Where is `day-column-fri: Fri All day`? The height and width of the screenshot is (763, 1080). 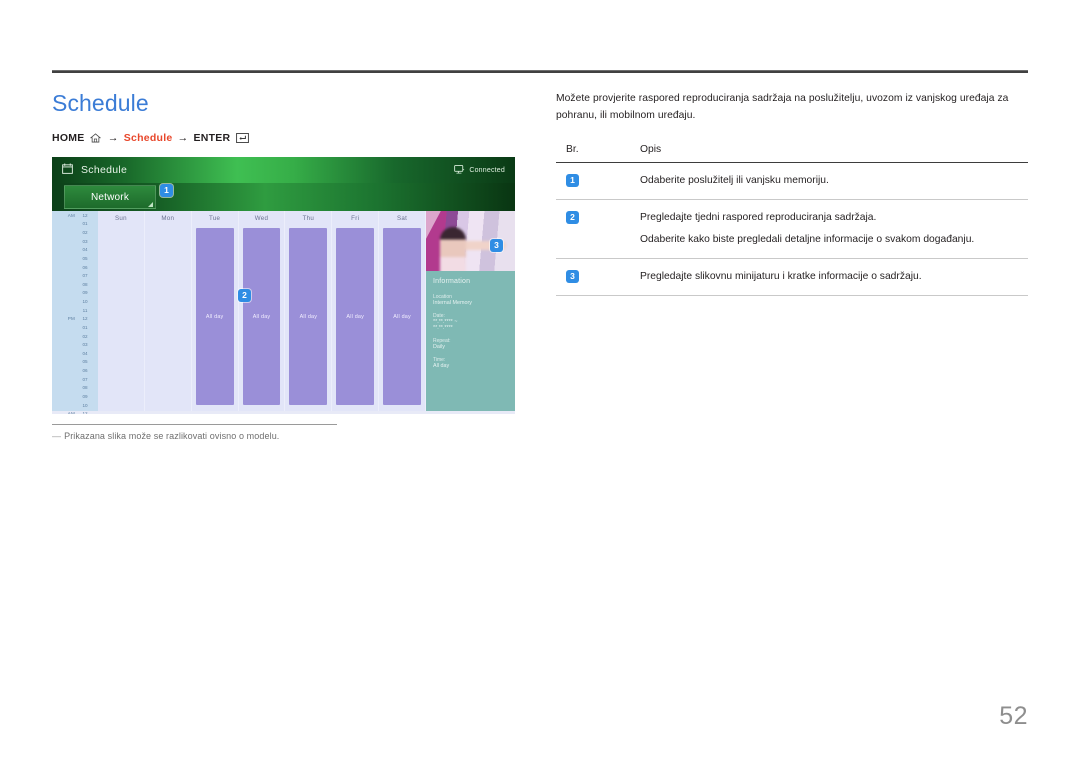
day-column-fri: Fri All day is located at coordinates (356, 311).